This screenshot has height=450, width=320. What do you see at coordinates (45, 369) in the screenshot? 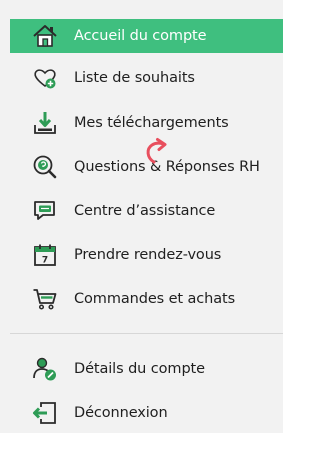
I see `user-edit-icon` at bounding box center [45, 369].